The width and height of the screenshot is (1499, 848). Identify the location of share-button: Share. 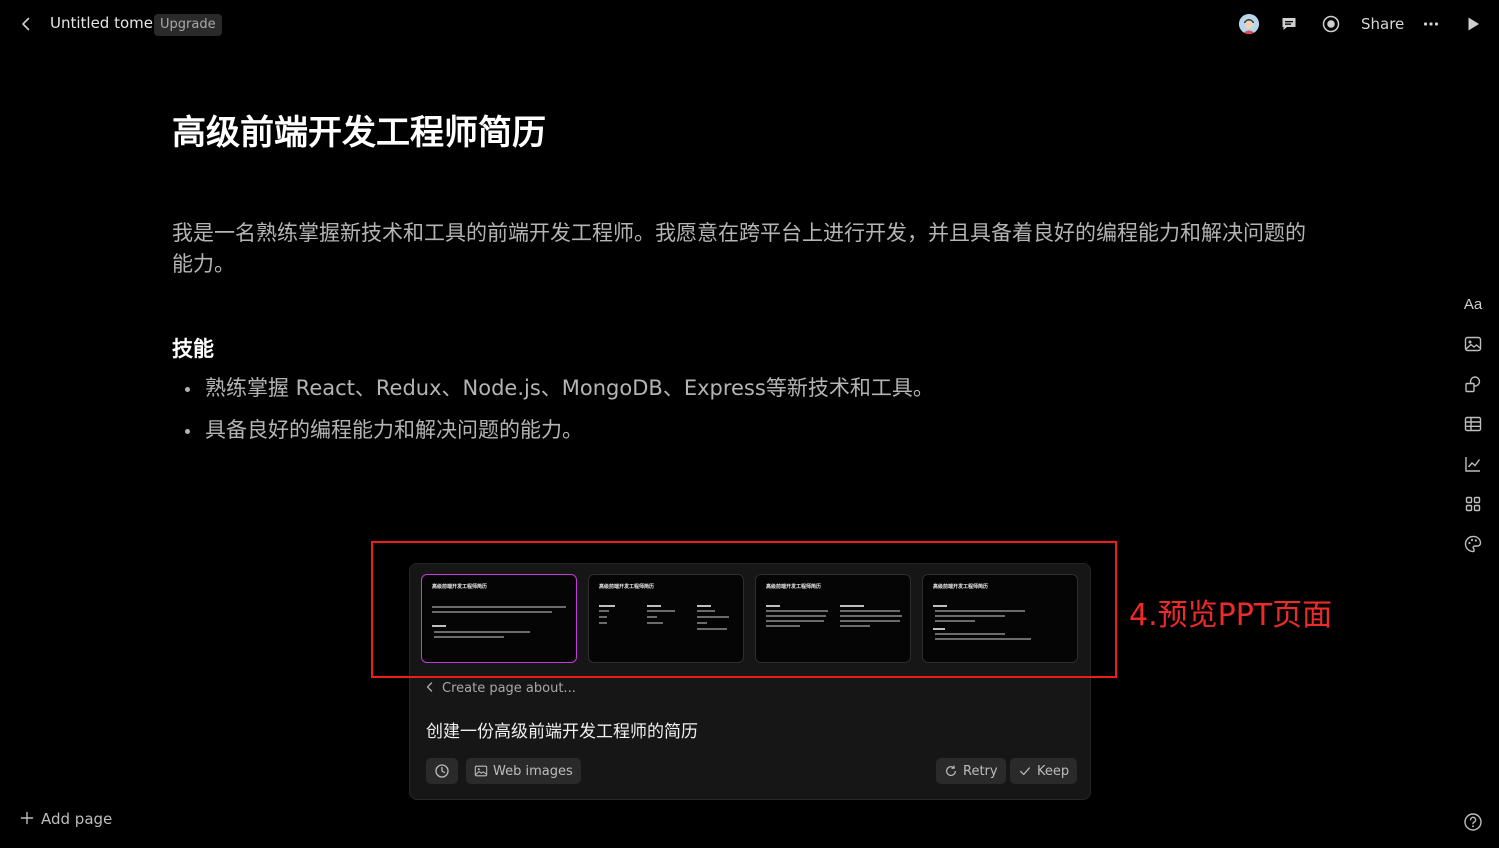
(1382, 24).